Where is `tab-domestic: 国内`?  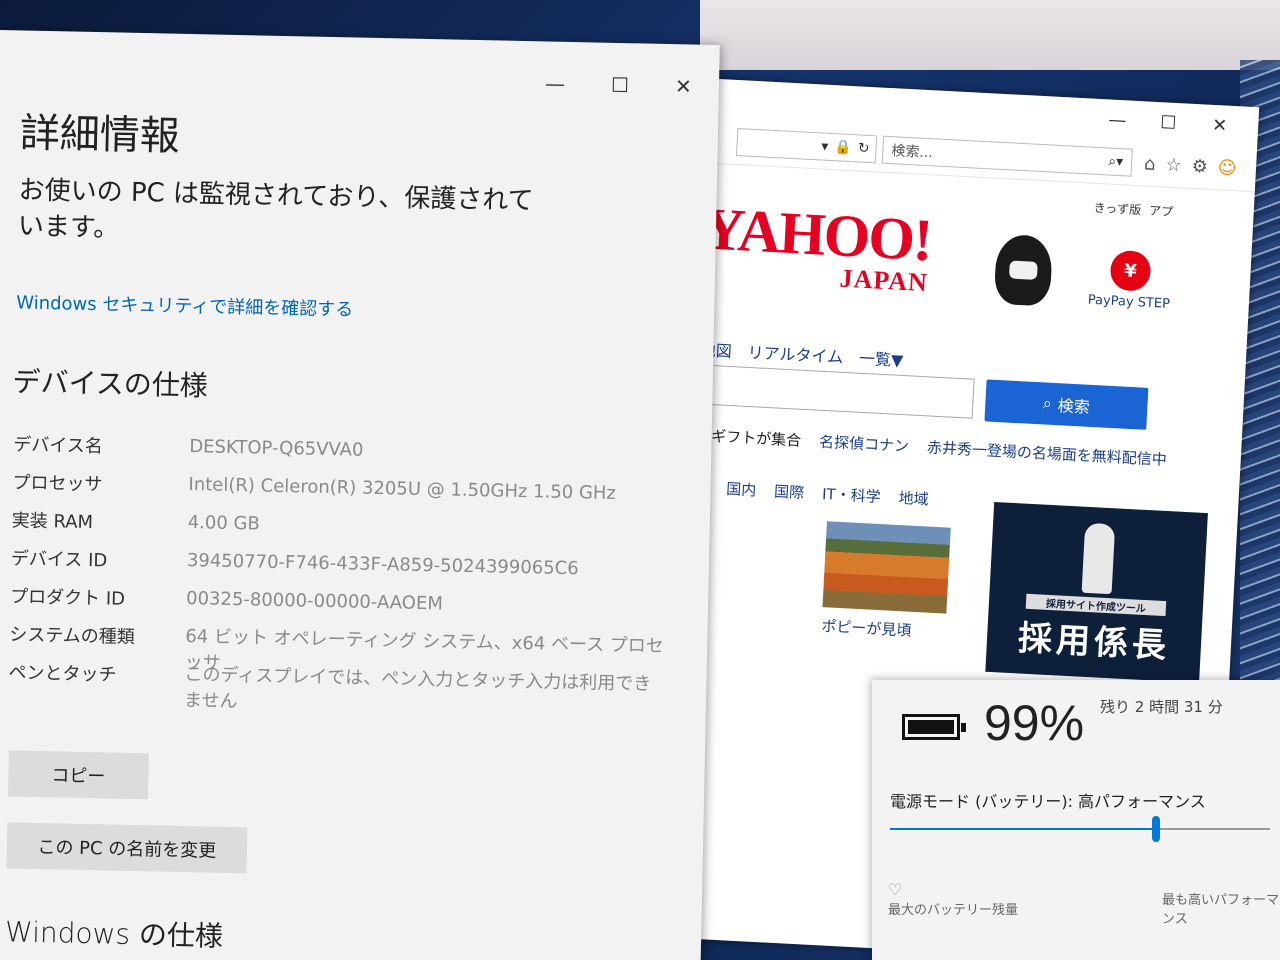 tab-domestic: 国内 is located at coordinates (741, 489).